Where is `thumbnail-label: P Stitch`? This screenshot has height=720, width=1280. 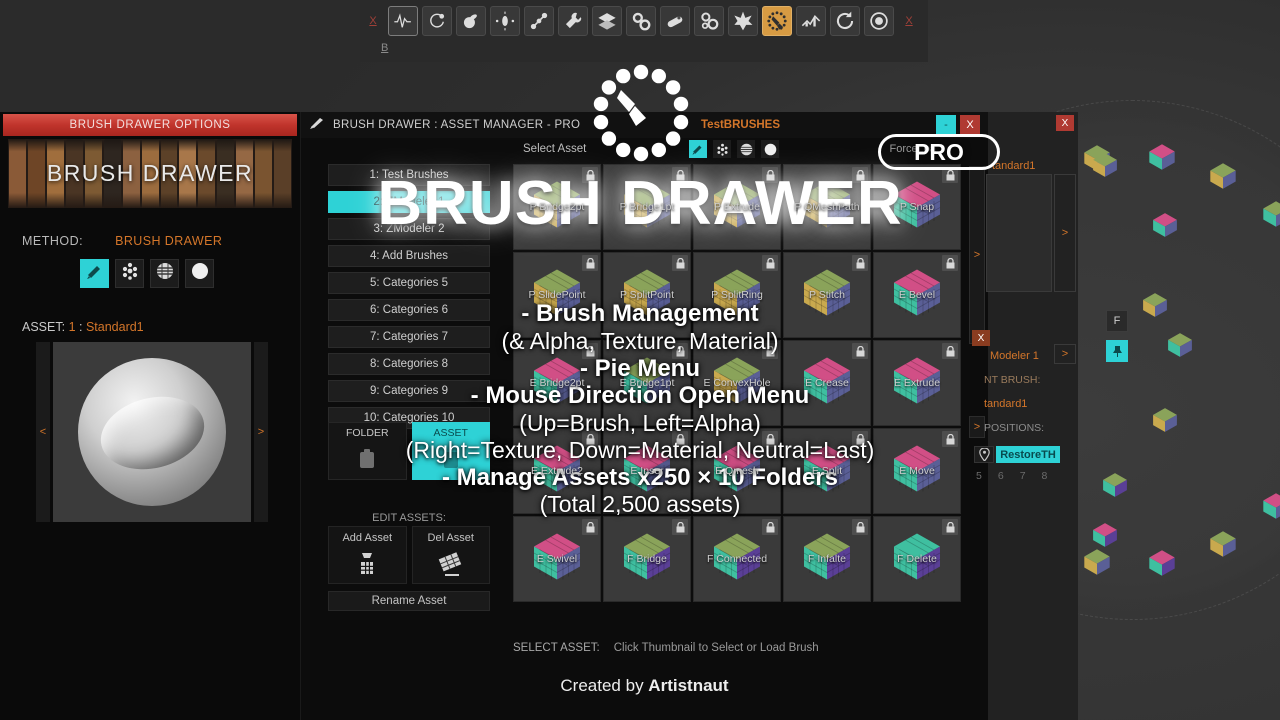
thumbnail-label: P Stitch is located at coordinates (827, 295).